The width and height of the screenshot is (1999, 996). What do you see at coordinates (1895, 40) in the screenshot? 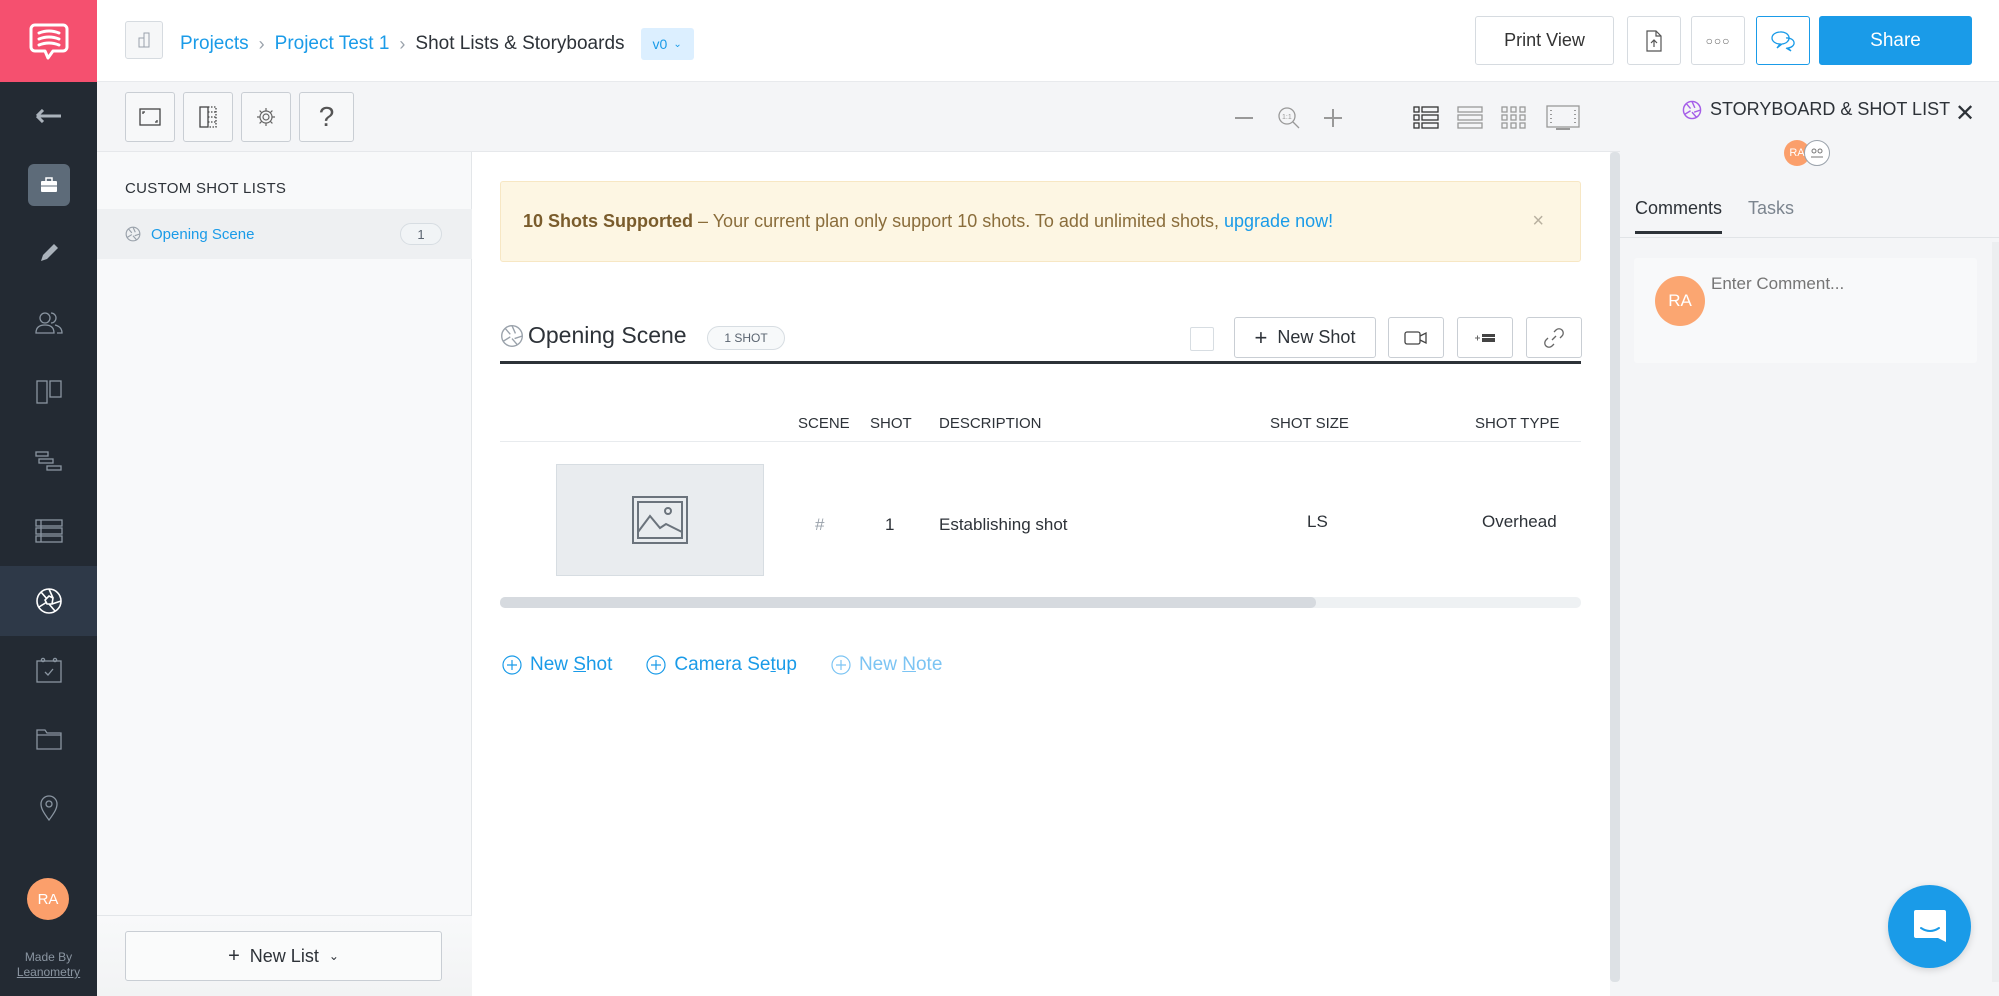
I see `share-button: Share` at bounding box center [1895, 40].